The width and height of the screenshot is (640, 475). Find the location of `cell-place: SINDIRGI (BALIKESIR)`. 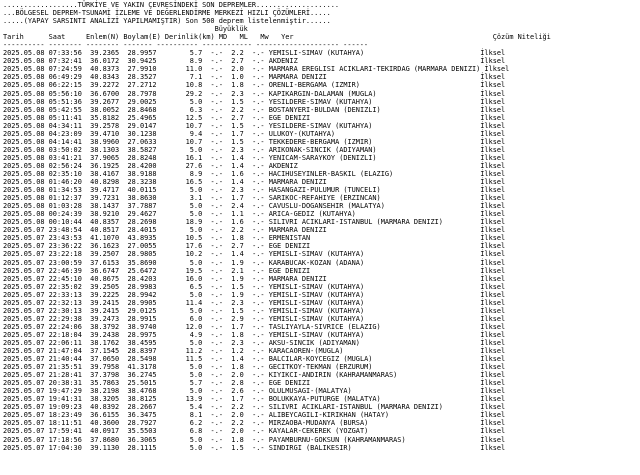

cell-place: SINDIRGI (BALIKESIR) is located at coordinates (372, 447).